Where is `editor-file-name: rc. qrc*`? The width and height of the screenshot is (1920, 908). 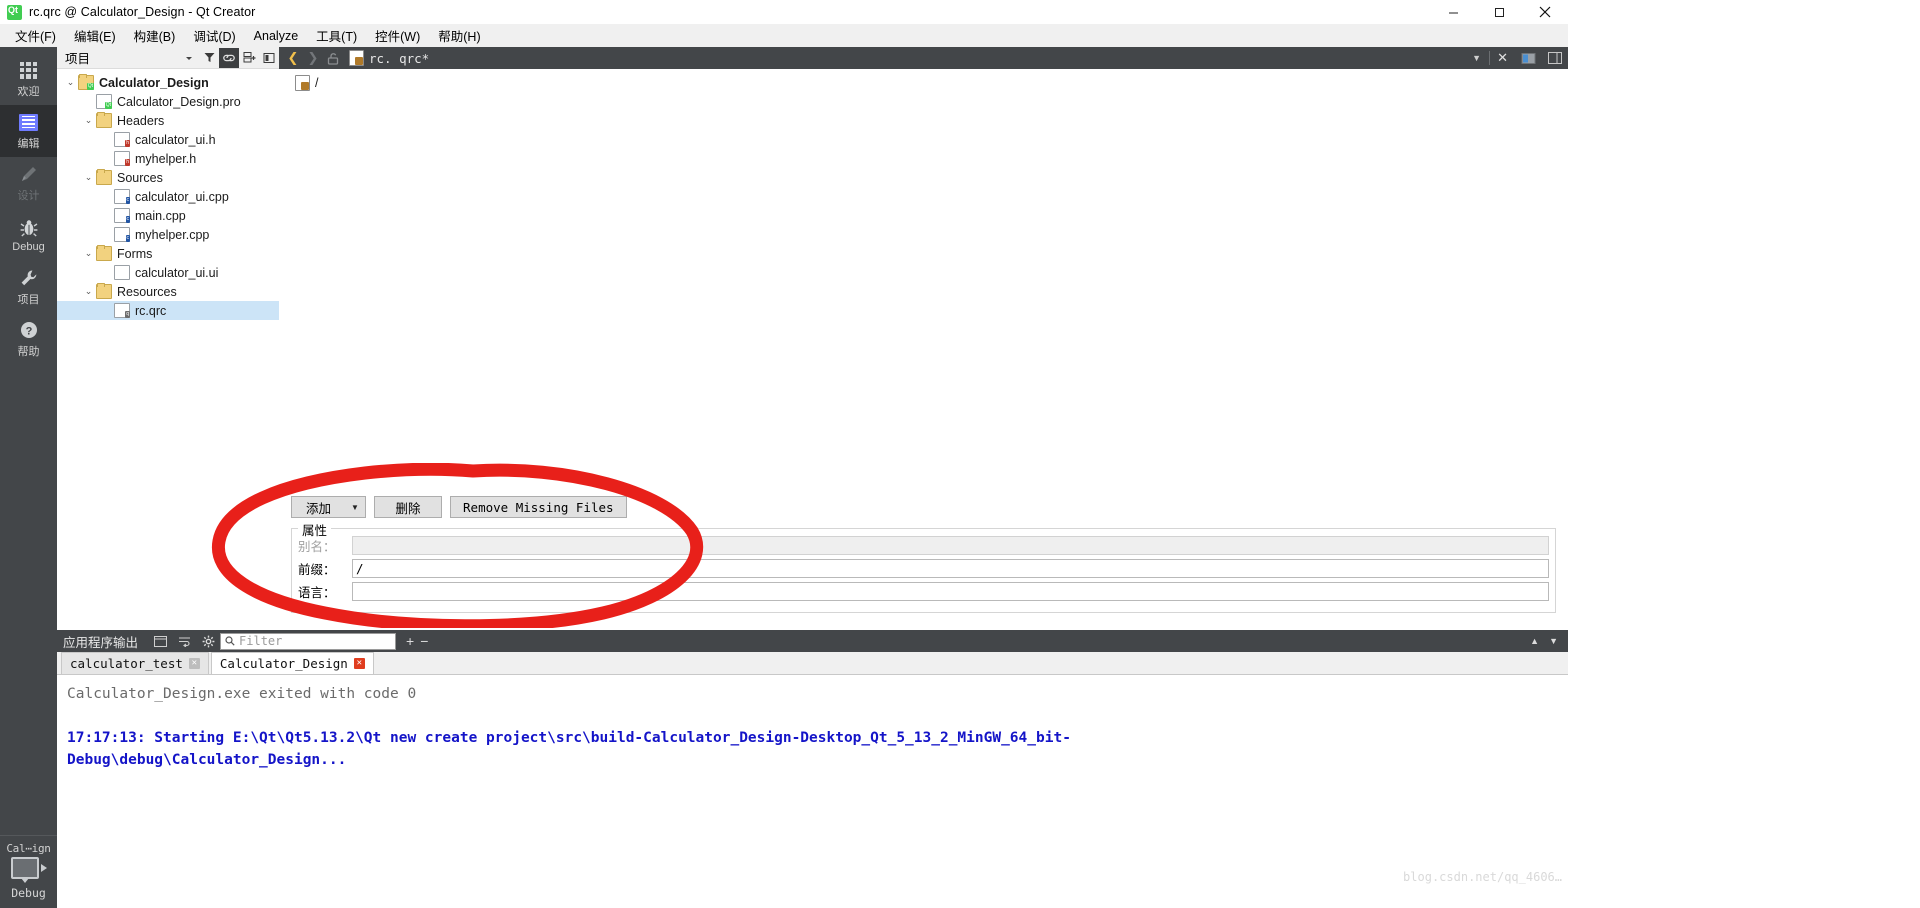 editor-file-name: rc. qrc* is located at coordinates (399, 58).